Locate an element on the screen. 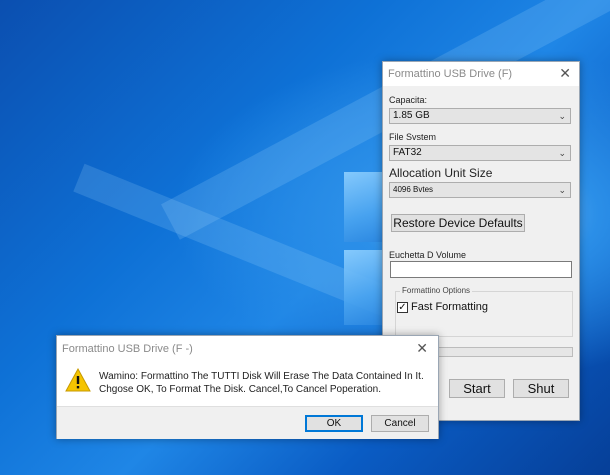  start-button: Start is located at coordinates (477, 388).